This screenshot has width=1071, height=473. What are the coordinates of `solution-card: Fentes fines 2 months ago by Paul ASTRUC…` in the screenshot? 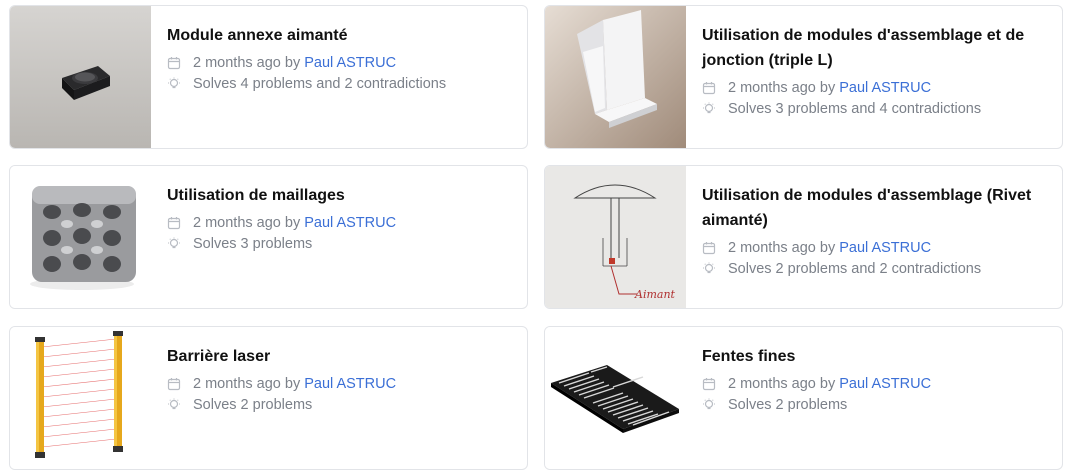 It's located at (803, 398).